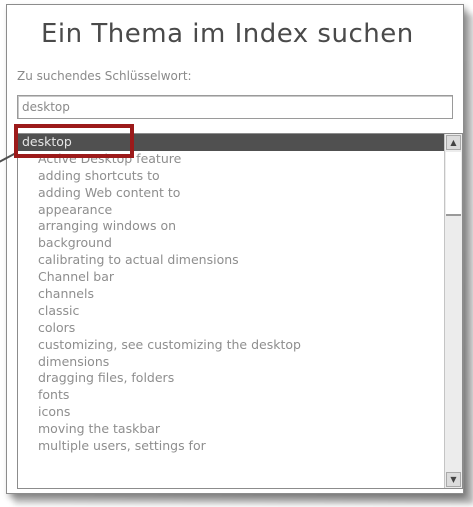 This screenshot has height=507, width=473. I want to click on index-item: Channel bar, so click(231, 277).